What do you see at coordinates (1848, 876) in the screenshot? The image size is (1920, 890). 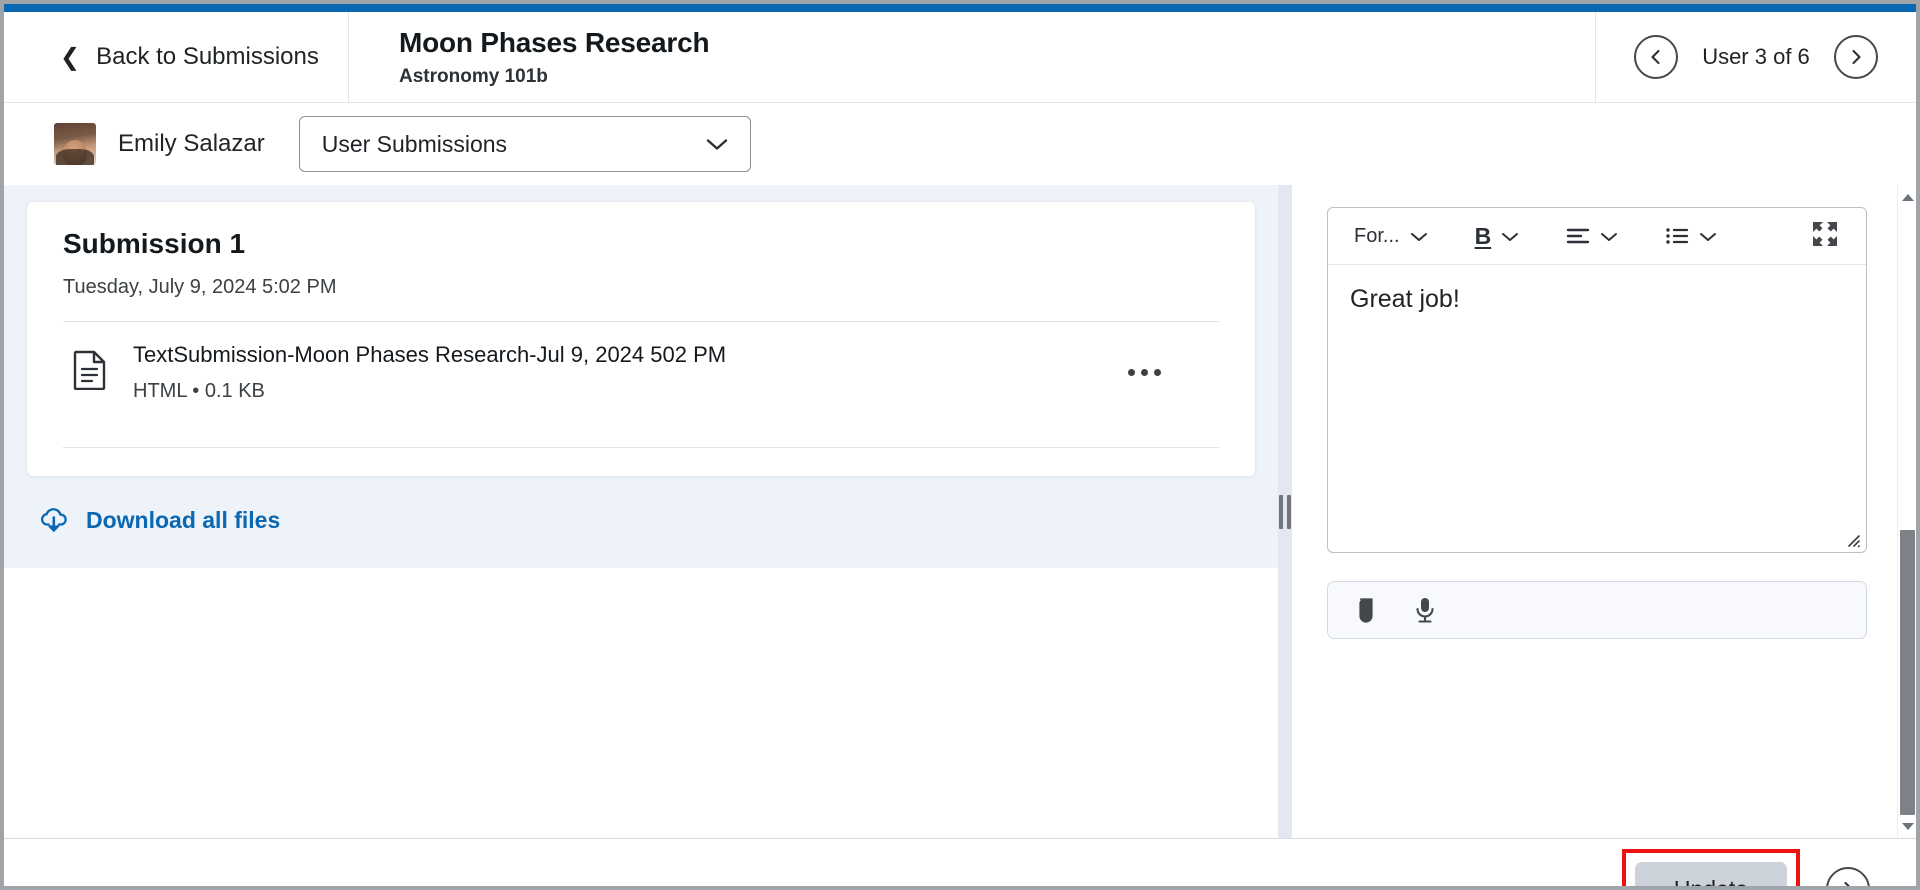 I see `footer-next-user-button` at bounding box center [1848, 876].